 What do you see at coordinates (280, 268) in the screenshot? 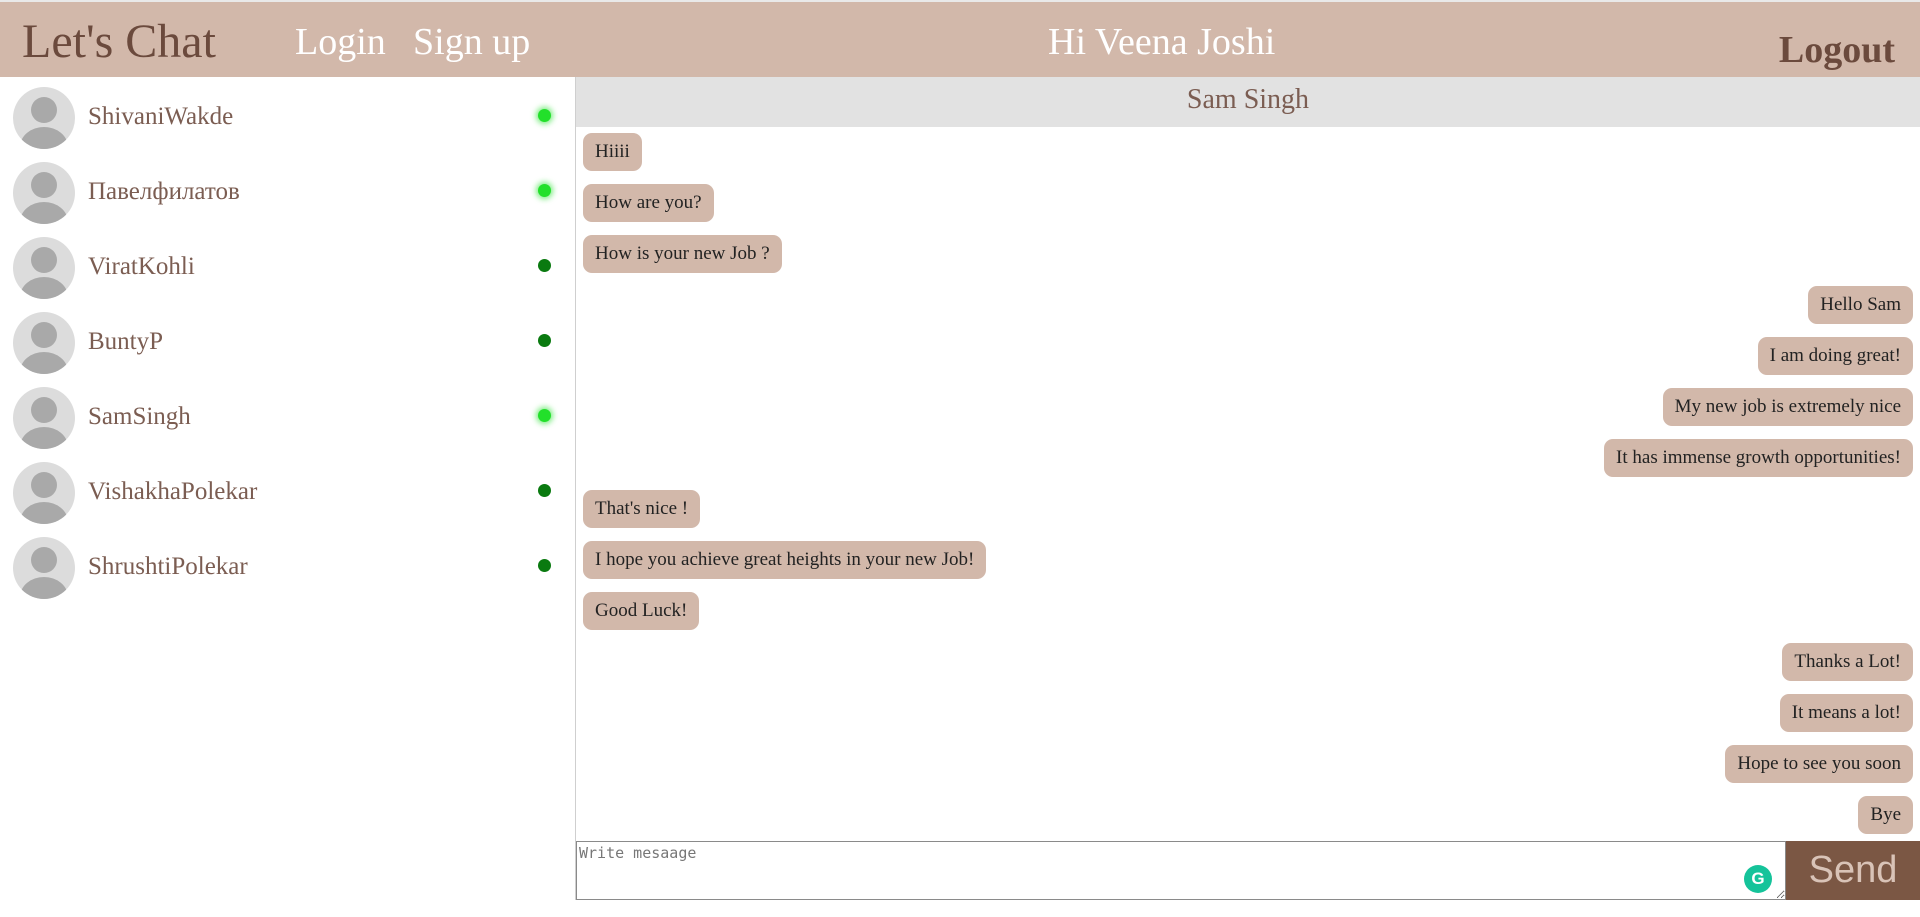
I see `contact-item: ViratKohli` at bounding box center [280, 268].